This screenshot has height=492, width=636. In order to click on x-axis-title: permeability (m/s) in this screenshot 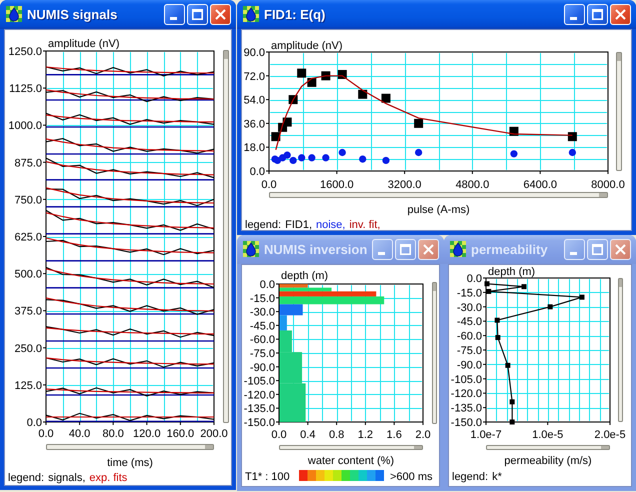, I will do `click(548, 460)`.